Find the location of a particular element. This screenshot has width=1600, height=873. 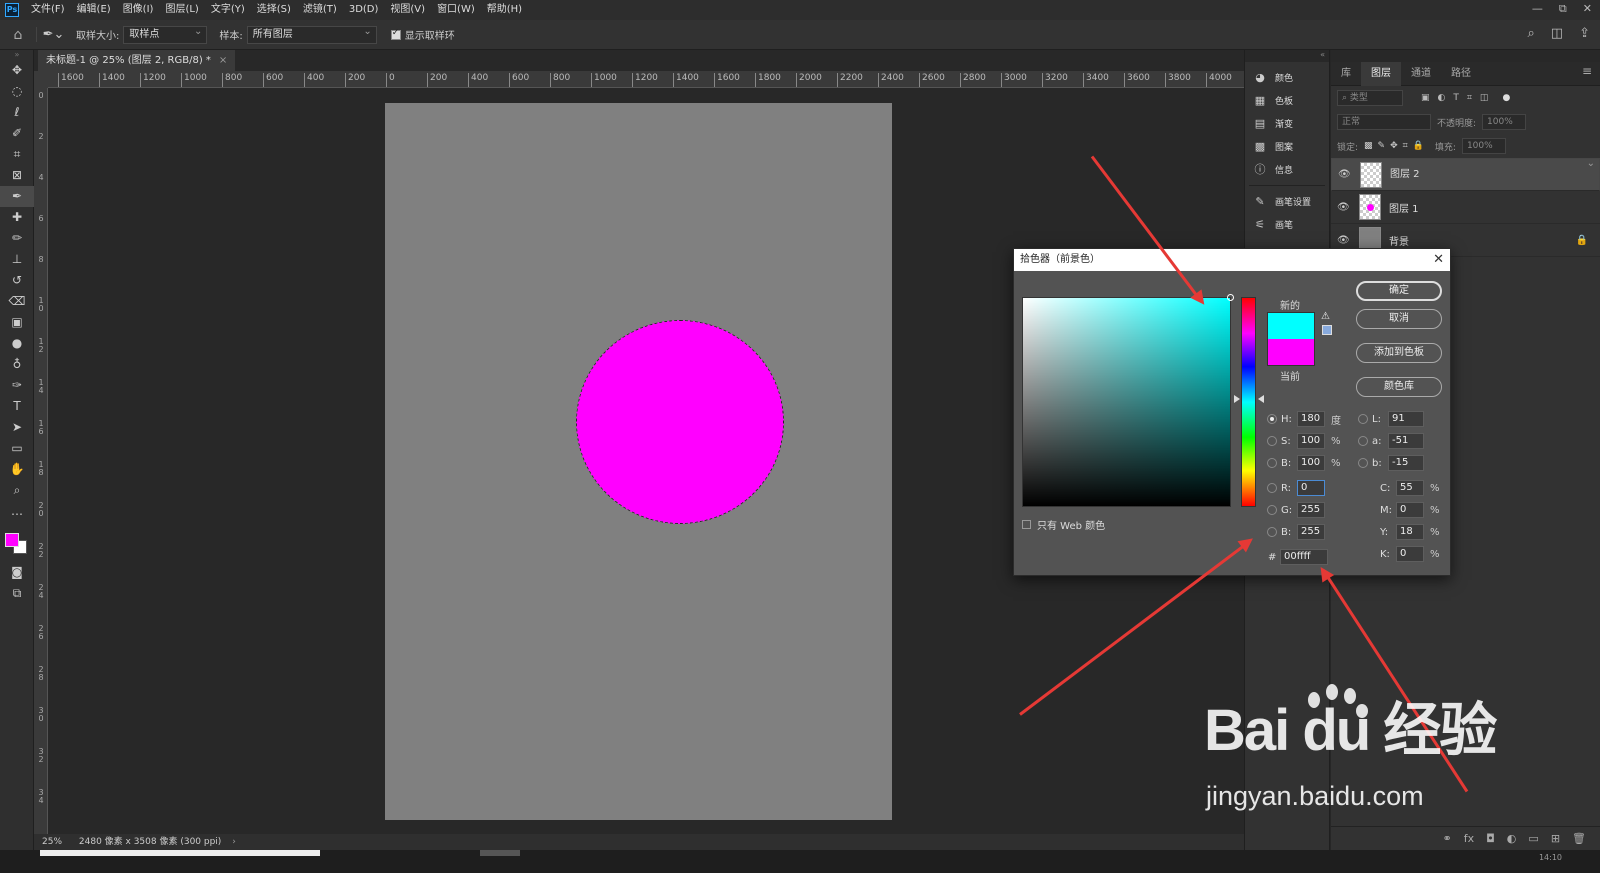

brush-tool-icon: ✏ is located at coordinates (17, 238).